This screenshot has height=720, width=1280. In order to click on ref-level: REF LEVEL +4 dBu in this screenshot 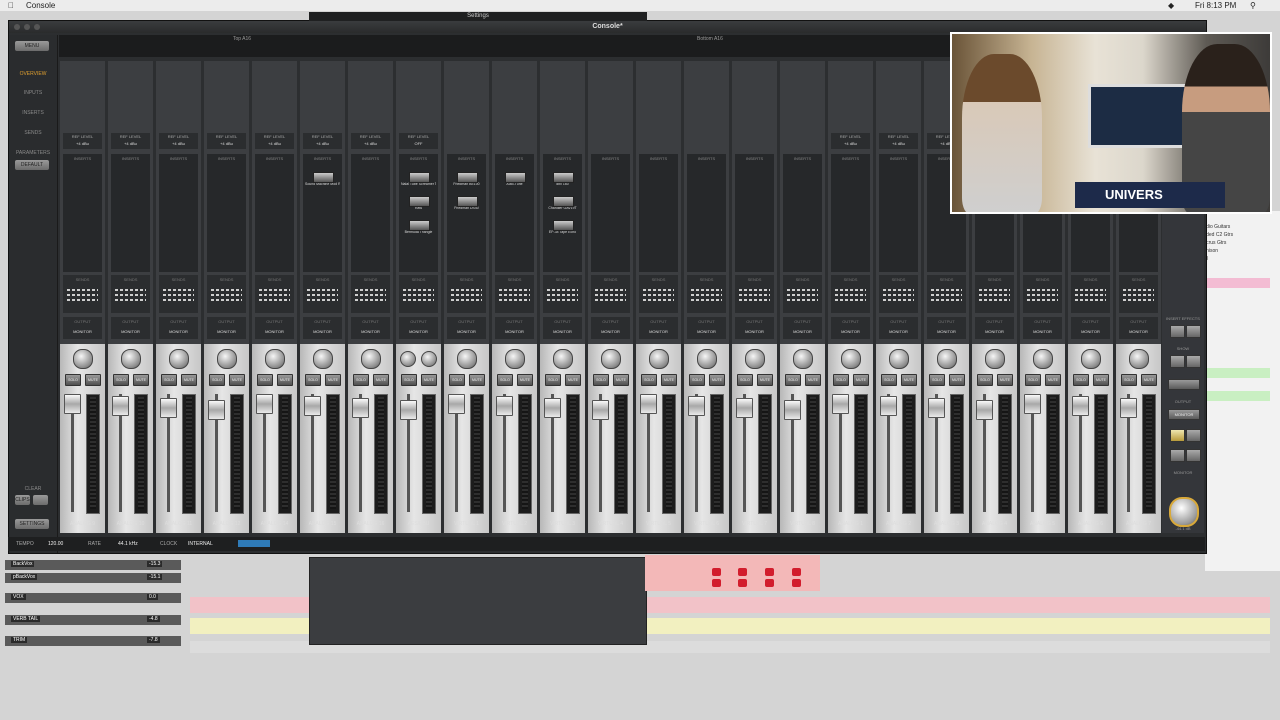, I will do `click(82, 141)`.